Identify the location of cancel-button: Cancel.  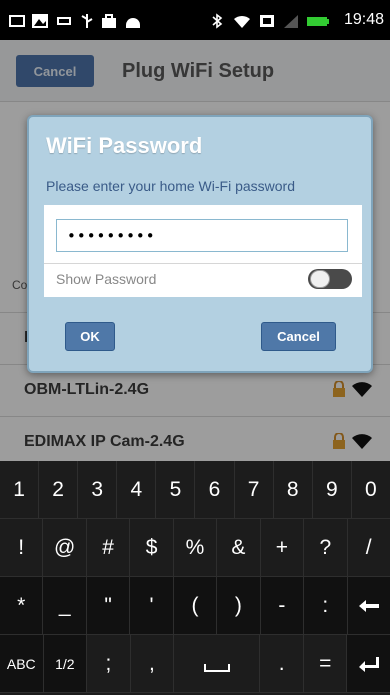
(298, 336).